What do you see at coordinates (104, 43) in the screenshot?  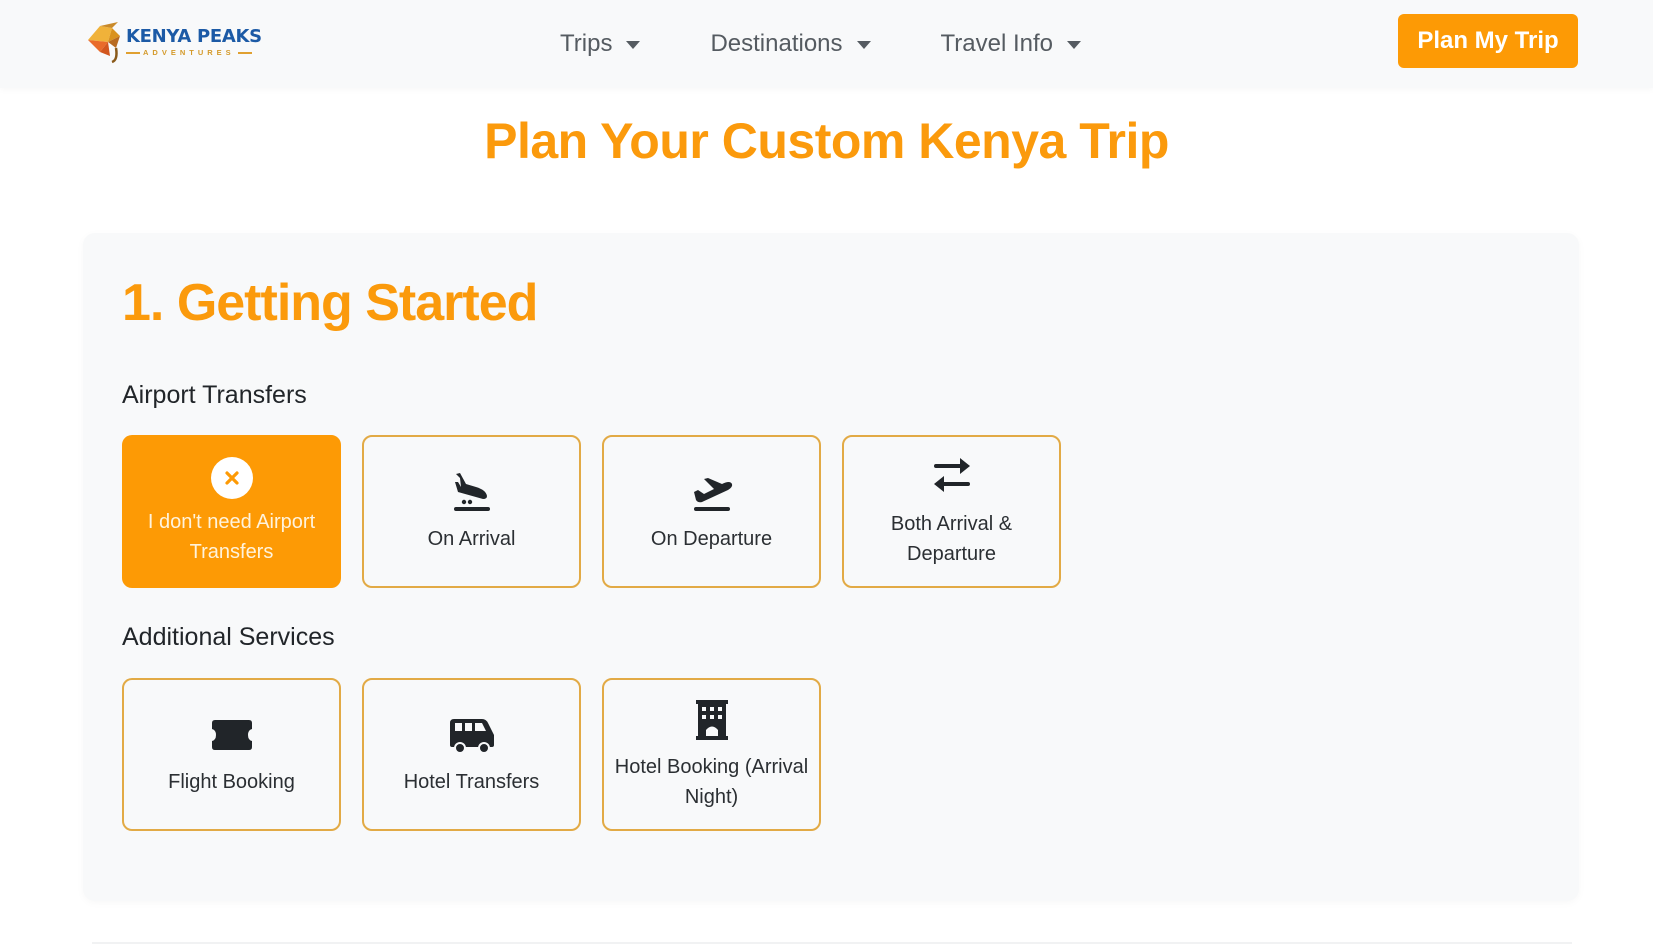 I see `elephant-logo-icon` at bounding box center [104, 43].